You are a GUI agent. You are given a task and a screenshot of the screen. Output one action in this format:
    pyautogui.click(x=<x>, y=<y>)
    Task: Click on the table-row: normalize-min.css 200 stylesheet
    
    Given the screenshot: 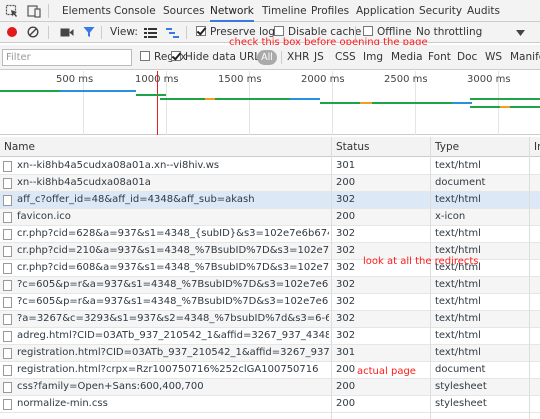 What is the action you would take?
    pyautogui.click(x=270, y=404)
    